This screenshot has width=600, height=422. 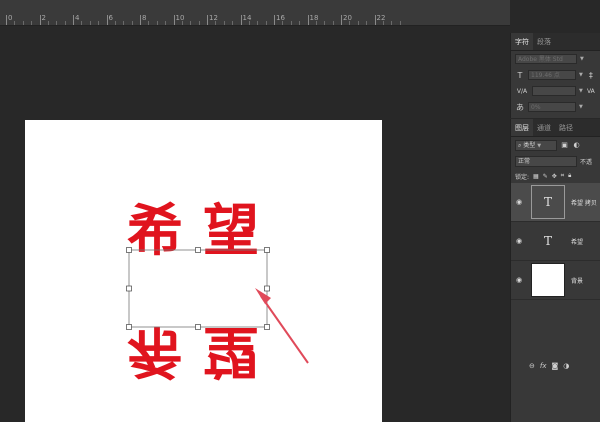 What do you see at coordinates (544, 41) in the screenshot?
I see `tab-paragraph: 段落` at bounding box center [544, 41].